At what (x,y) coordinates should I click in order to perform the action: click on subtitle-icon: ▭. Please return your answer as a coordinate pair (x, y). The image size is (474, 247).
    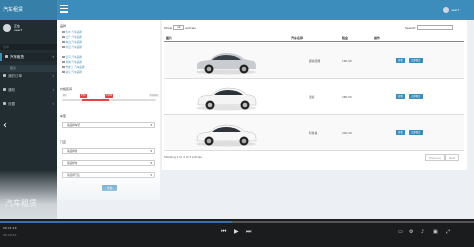
    Looking at the image, I should click on (400, 232).